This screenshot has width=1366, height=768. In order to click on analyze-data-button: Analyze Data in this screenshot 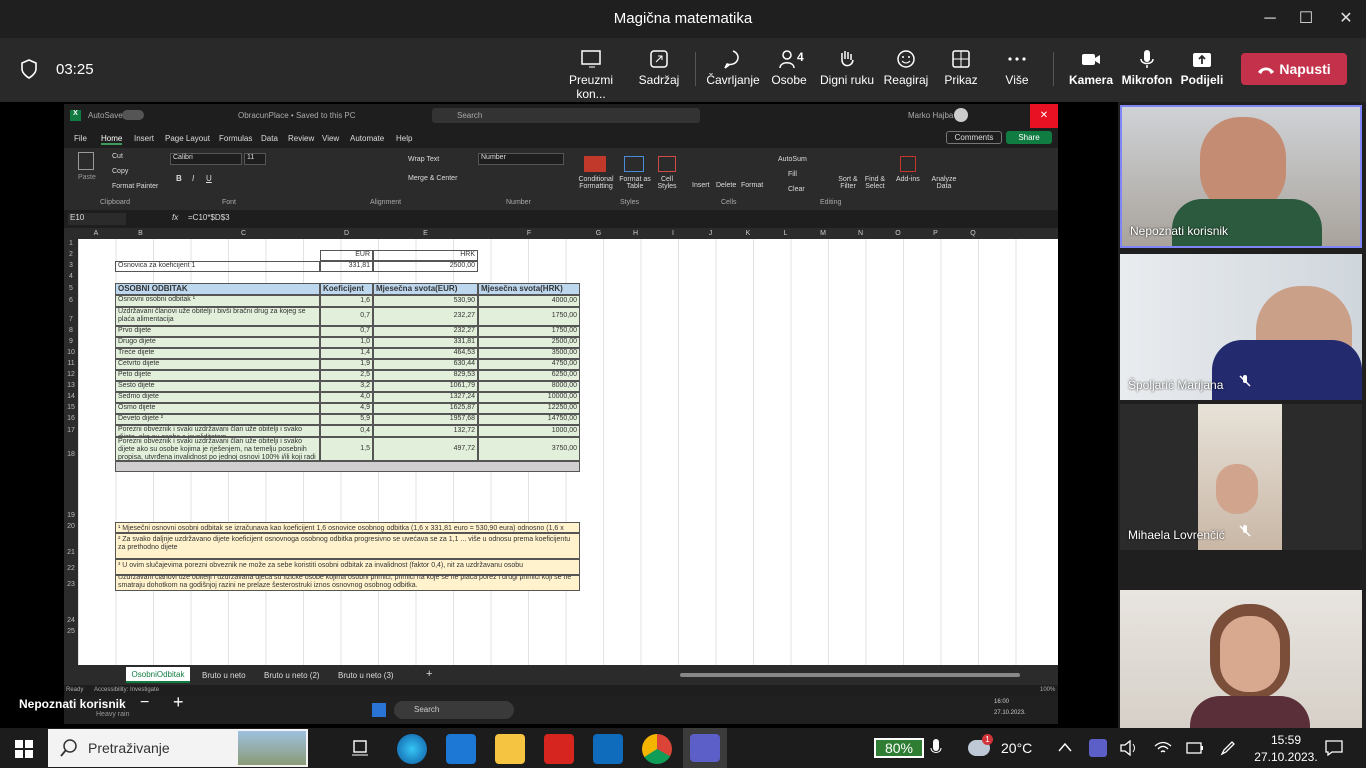, I will do `click(944, 183)`.